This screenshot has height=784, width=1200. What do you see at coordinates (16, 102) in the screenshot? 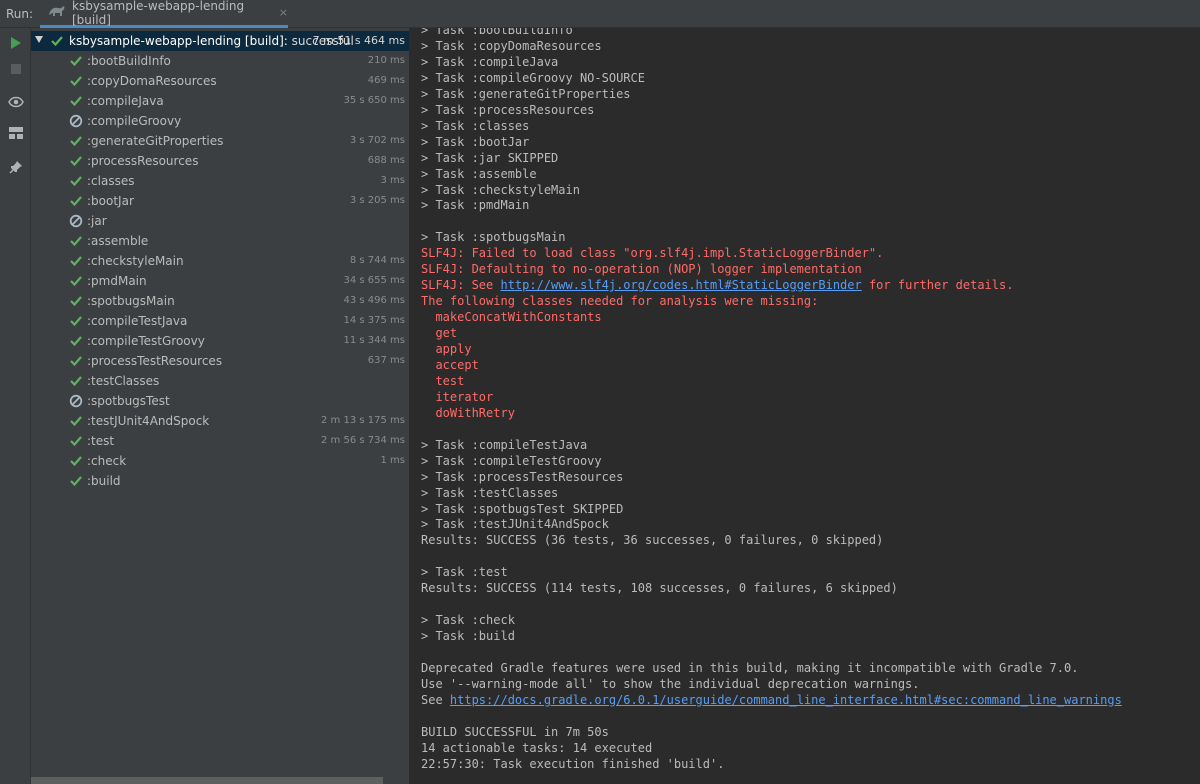
I see `eye-icon` at bounding box center [16, 102].